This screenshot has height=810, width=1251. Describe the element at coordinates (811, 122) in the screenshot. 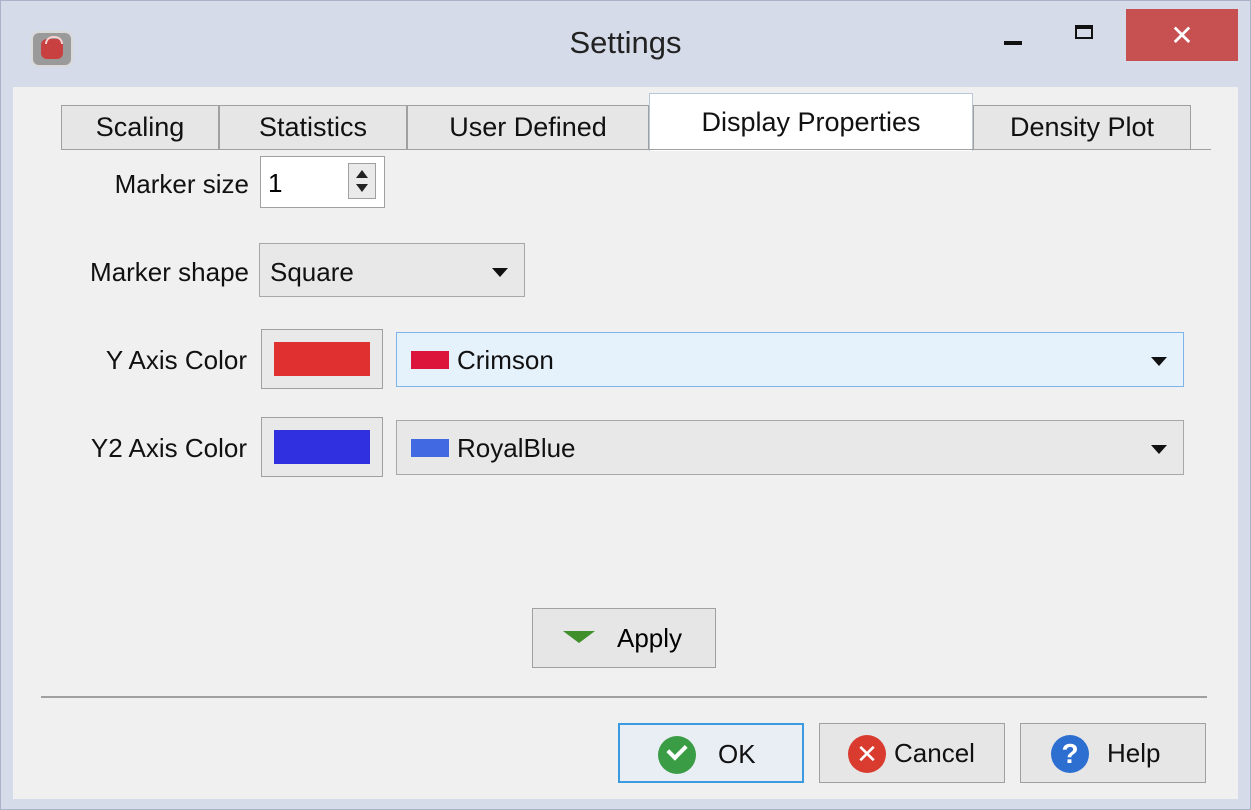

I see `tab-display-properties: Display Properties` at that location.